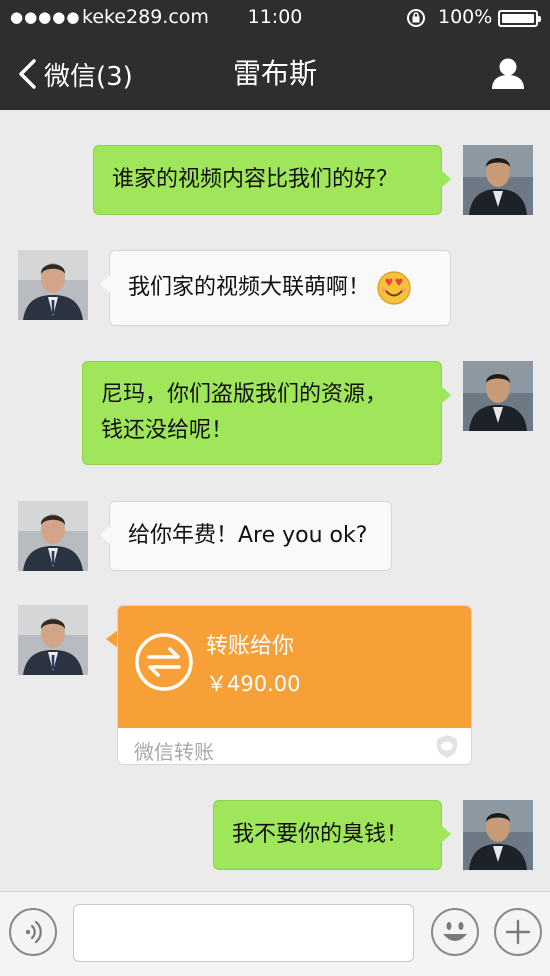 The width and height of the screenshot is (550, 976). Describe the element at coordinates (244, 394) in the screenshot. I see `message-text-line: 尼玛，你们盗版我们的资源，` at that location.